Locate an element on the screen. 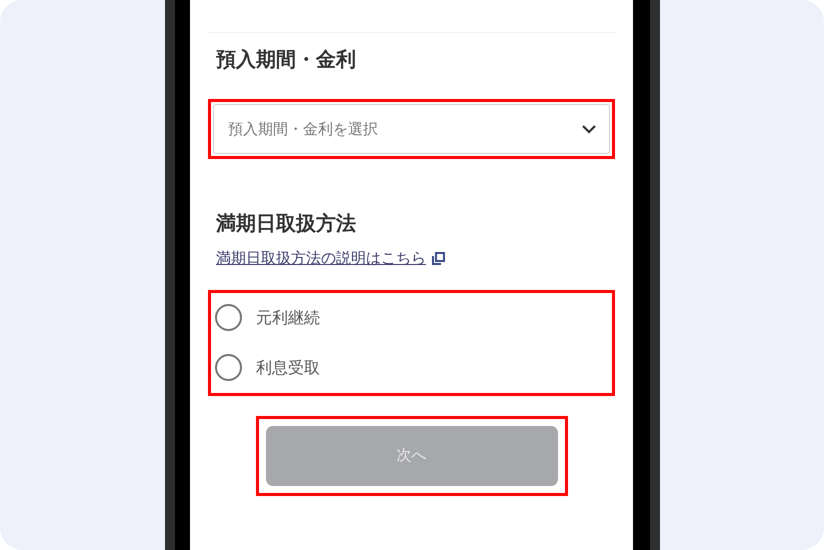 The width and height of the screenshot is (824, 550). radio-option: 利息受取 is located at coordinates (267, 367).